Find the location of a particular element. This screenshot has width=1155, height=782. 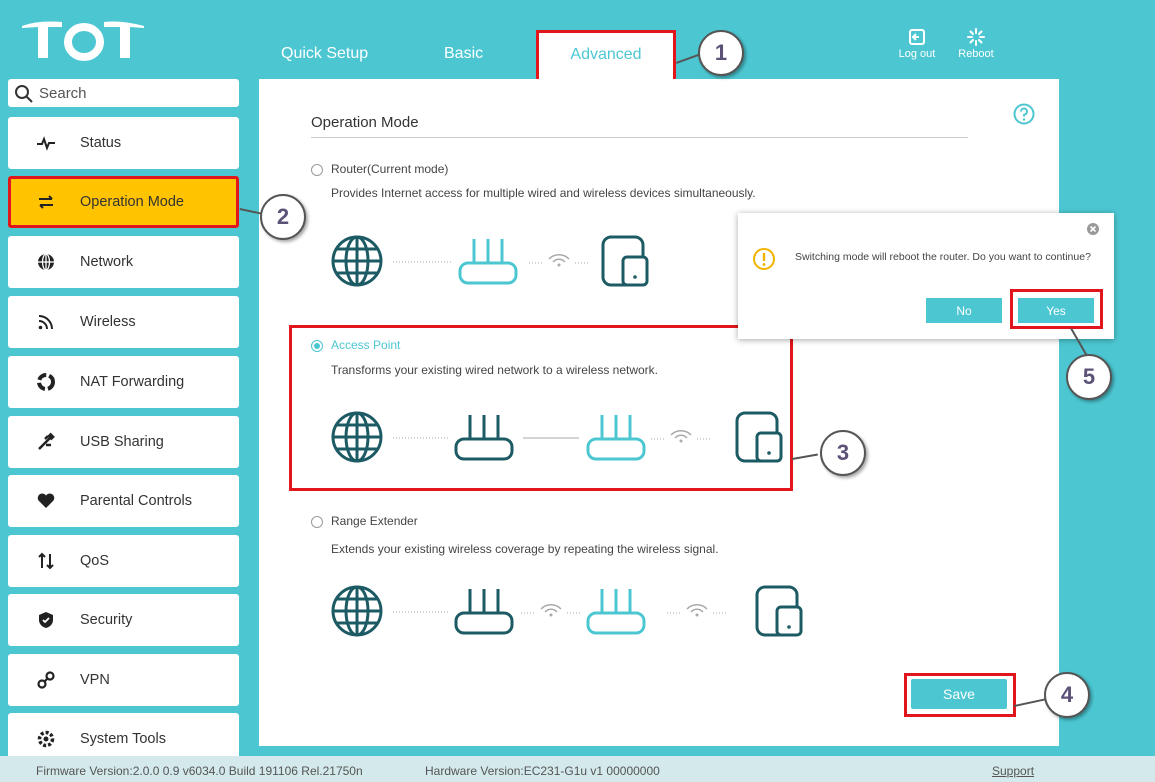

tab-advanced-label: Advanced is located at coordinates (606, 54).